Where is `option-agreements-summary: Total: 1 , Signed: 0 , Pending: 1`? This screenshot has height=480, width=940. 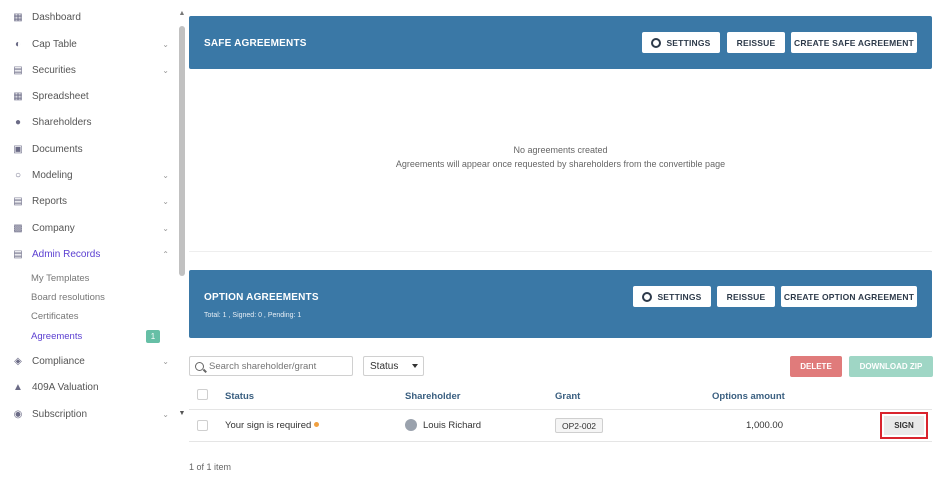
option-agreements-summary: Total: 1 , Signed: 0 , Pending: 1 is located at coordinates (253, 315).